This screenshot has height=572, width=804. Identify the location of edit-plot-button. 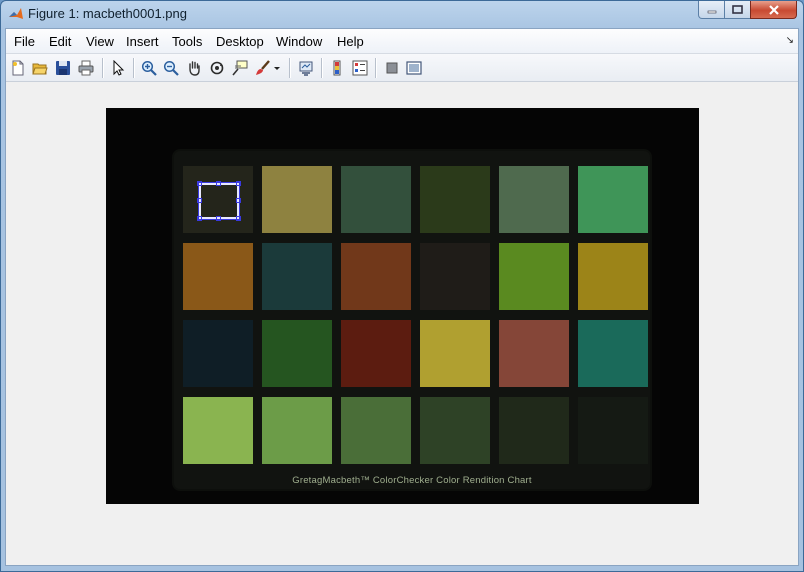
(118, 68).